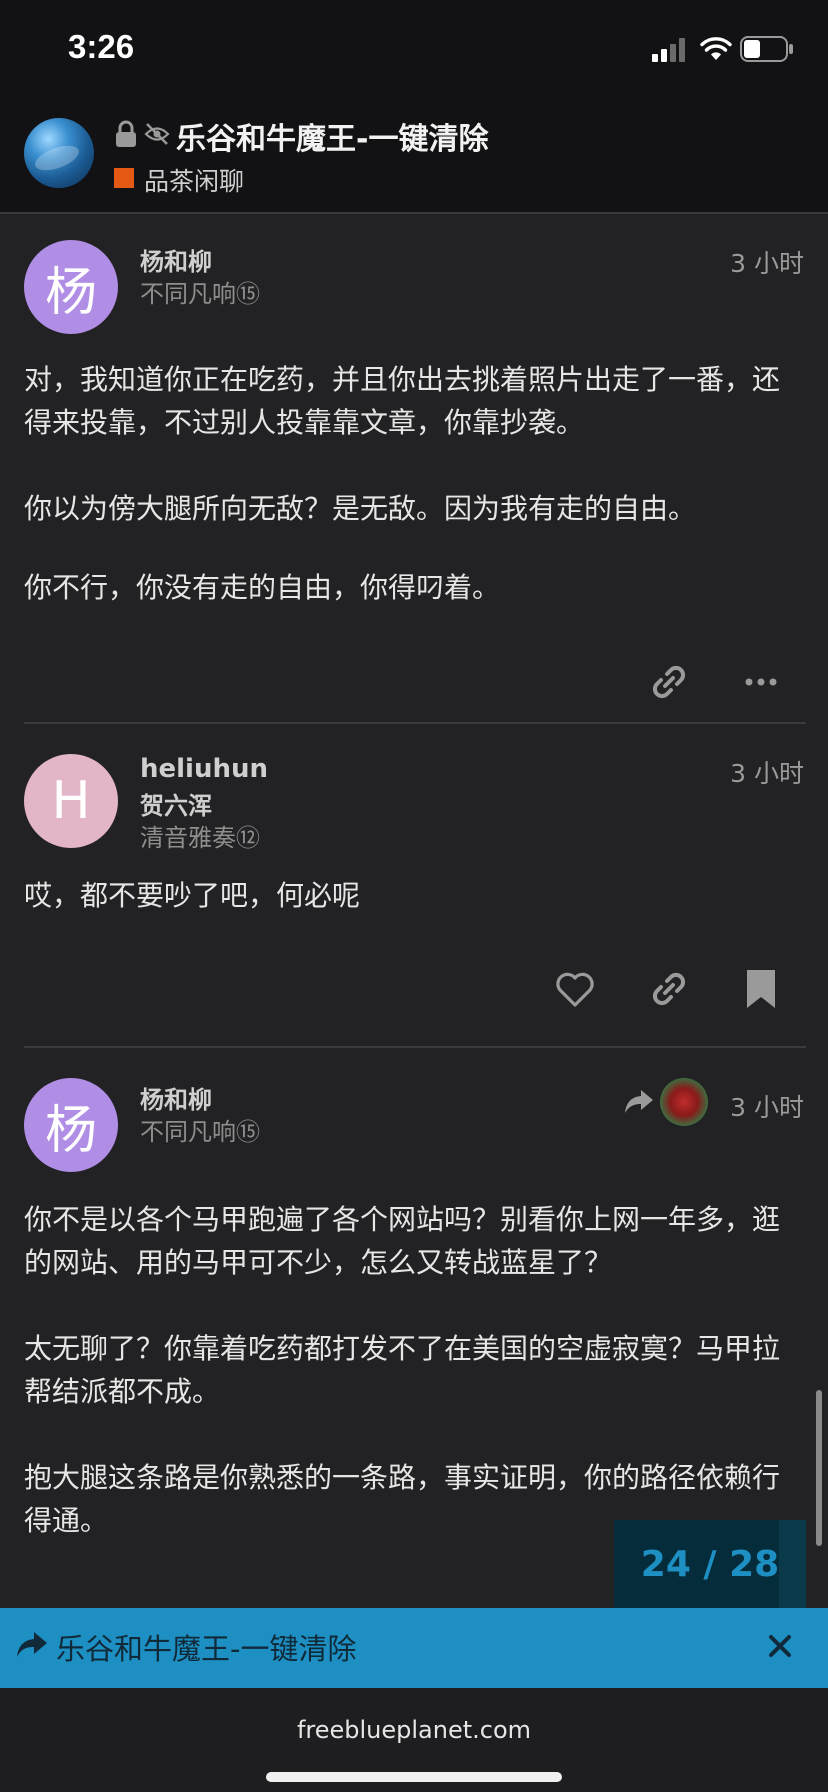 The height and width of the screenshot is (1792, 828). Describe the element at coordinates (176, 806) in the screenshot. I see `user-full-name: 贺六浑` at that location.